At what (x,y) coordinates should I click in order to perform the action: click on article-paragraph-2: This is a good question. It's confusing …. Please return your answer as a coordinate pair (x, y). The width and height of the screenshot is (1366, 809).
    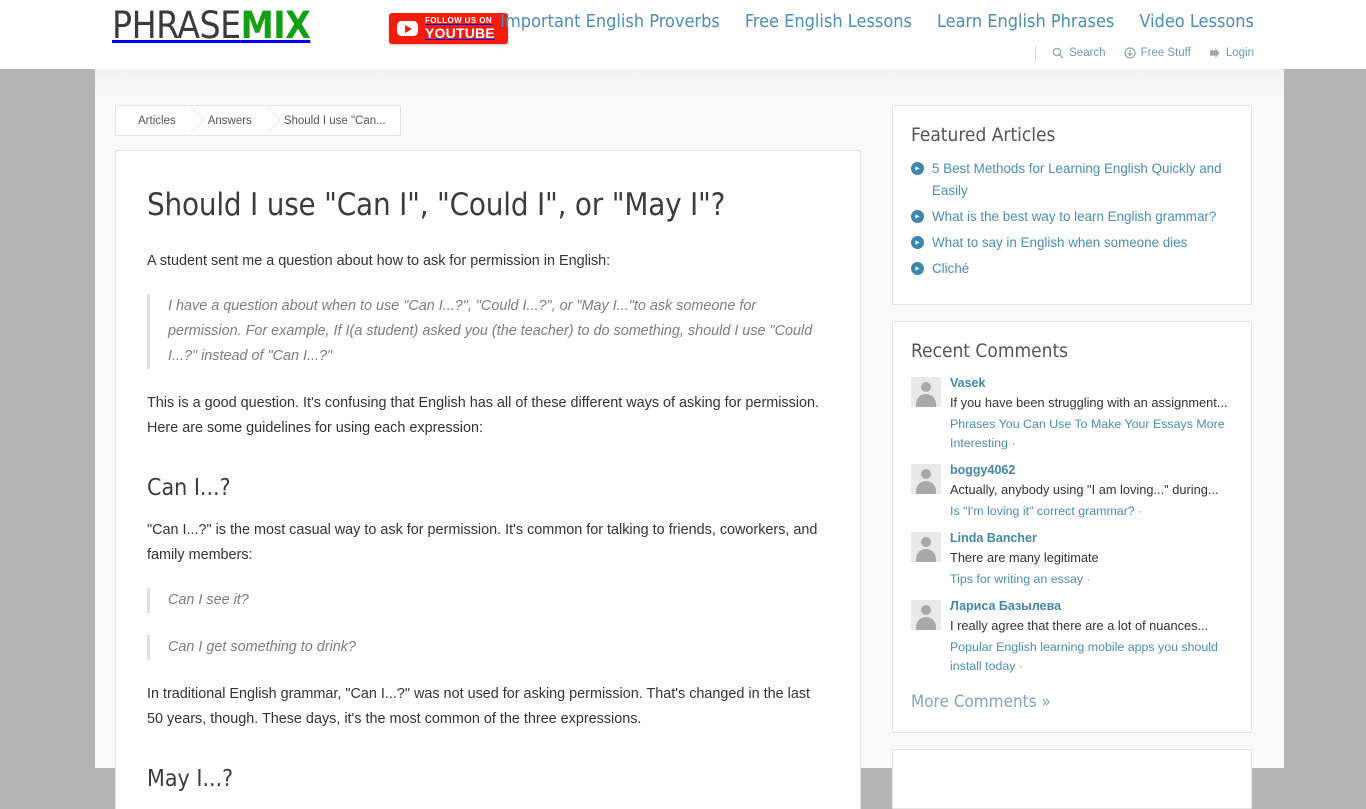
    Looking at the image, I should click on (483, 415).